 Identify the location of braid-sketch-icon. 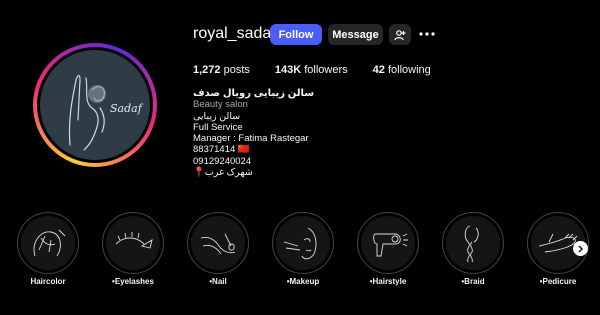
(471, 244).